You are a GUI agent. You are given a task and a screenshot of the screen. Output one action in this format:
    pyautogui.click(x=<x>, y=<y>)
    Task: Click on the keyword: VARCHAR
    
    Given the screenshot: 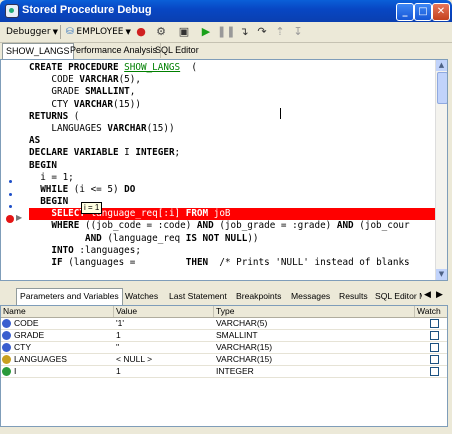 What is the action you would take?
    pyautogui.click(x=99, y=80)
    